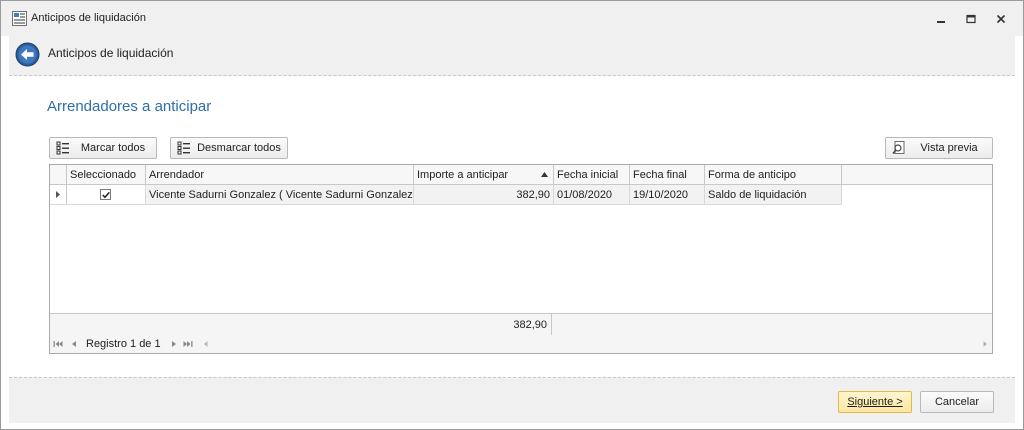 The height and width of the screenshot is (430, 1024). I want to click on grid-footer: 382,90, so click(521, 324).